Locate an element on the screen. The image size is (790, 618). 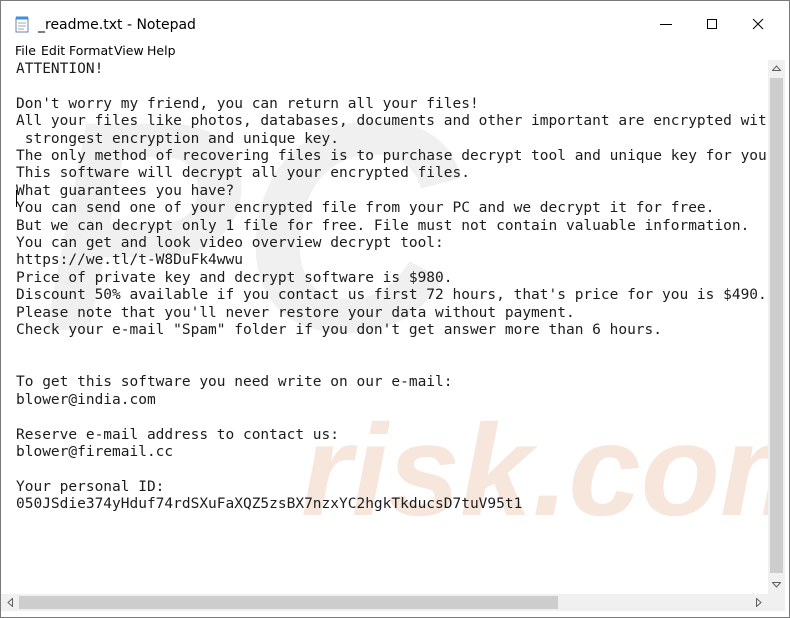
window-title: _readme.txt - Notepad is located at coordinates (117, 25).